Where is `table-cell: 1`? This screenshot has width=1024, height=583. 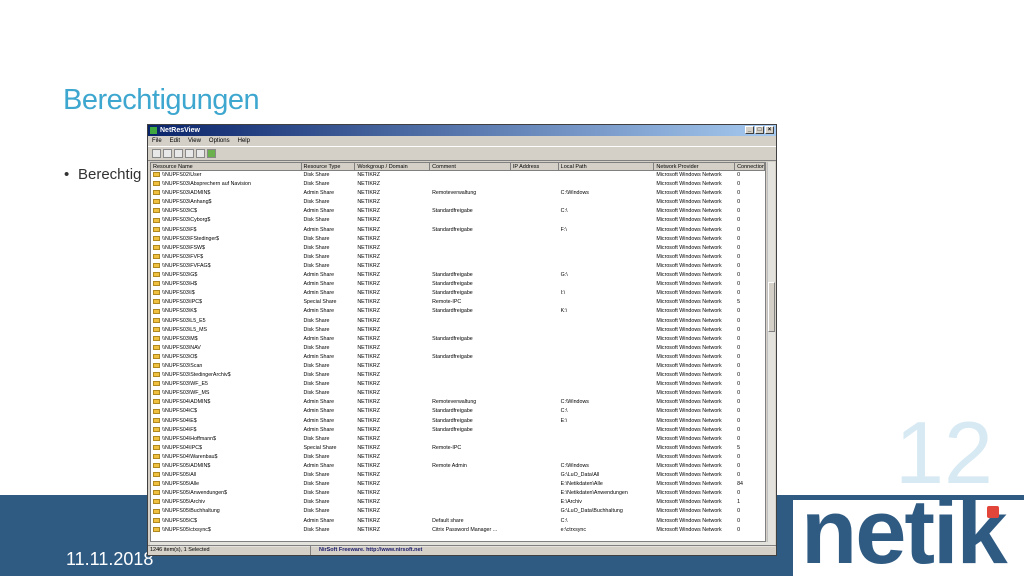
table-cell: 1 is located at coordinates (750, 502).